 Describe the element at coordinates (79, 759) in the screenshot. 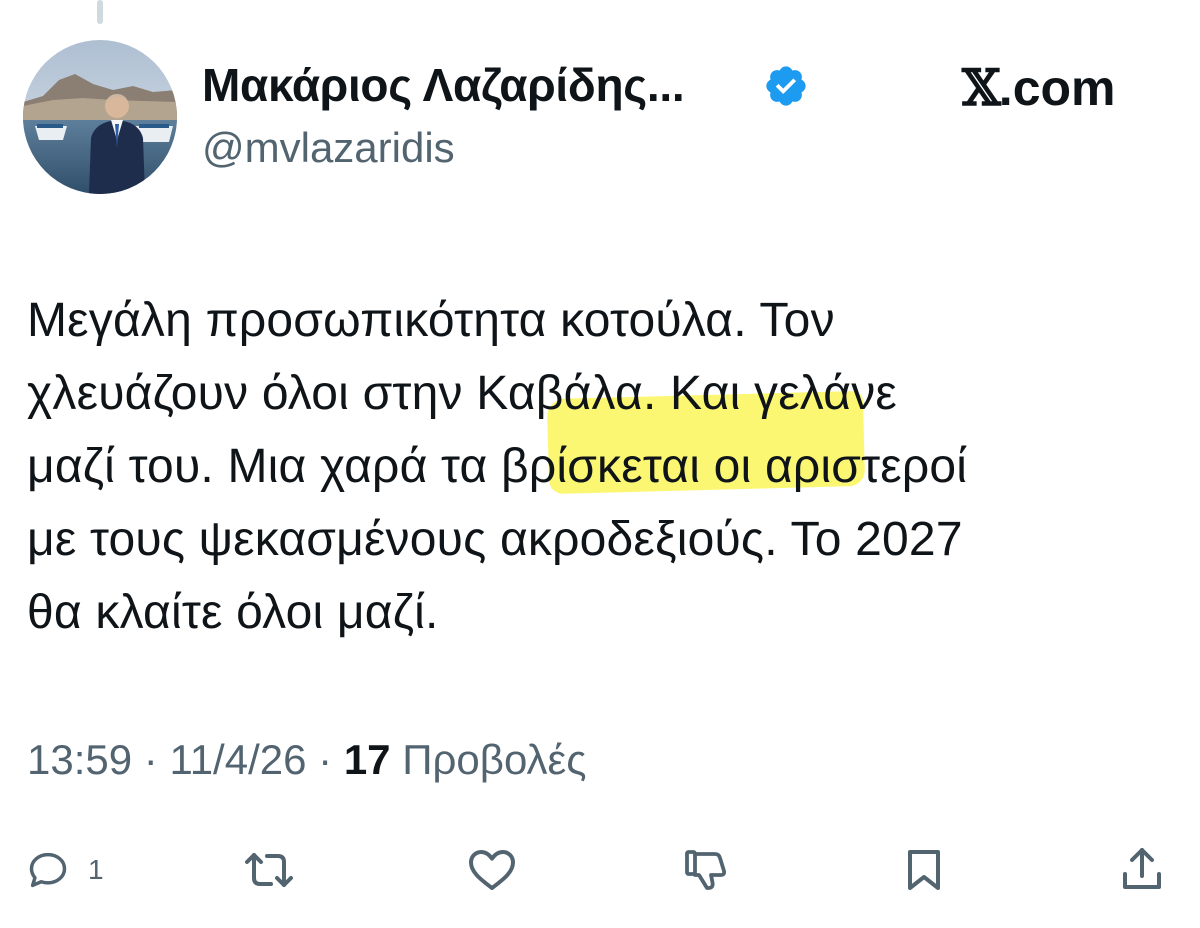

I see `tweet-time: 13:59` at that location.